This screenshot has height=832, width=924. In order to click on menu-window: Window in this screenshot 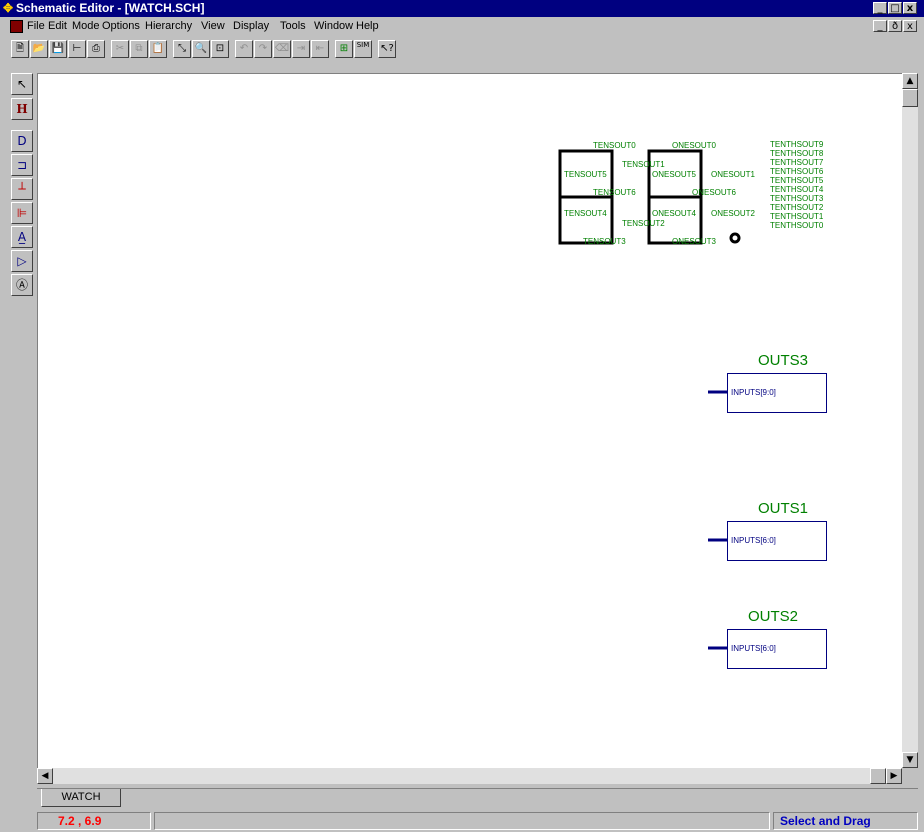, I will do `click(333, 26)`.